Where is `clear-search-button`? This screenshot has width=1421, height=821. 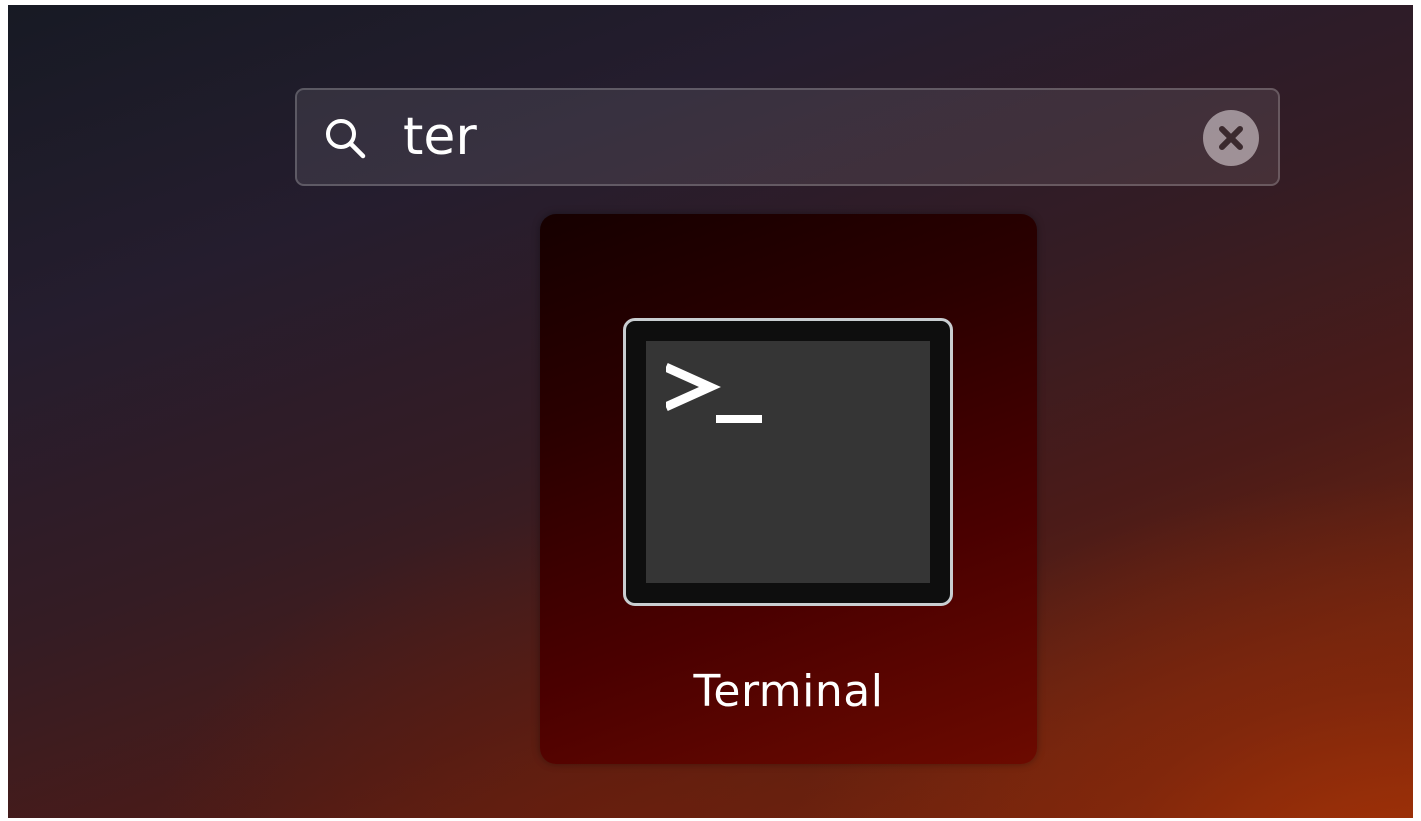 clear-search-button is located at coordinates (1231, 138).